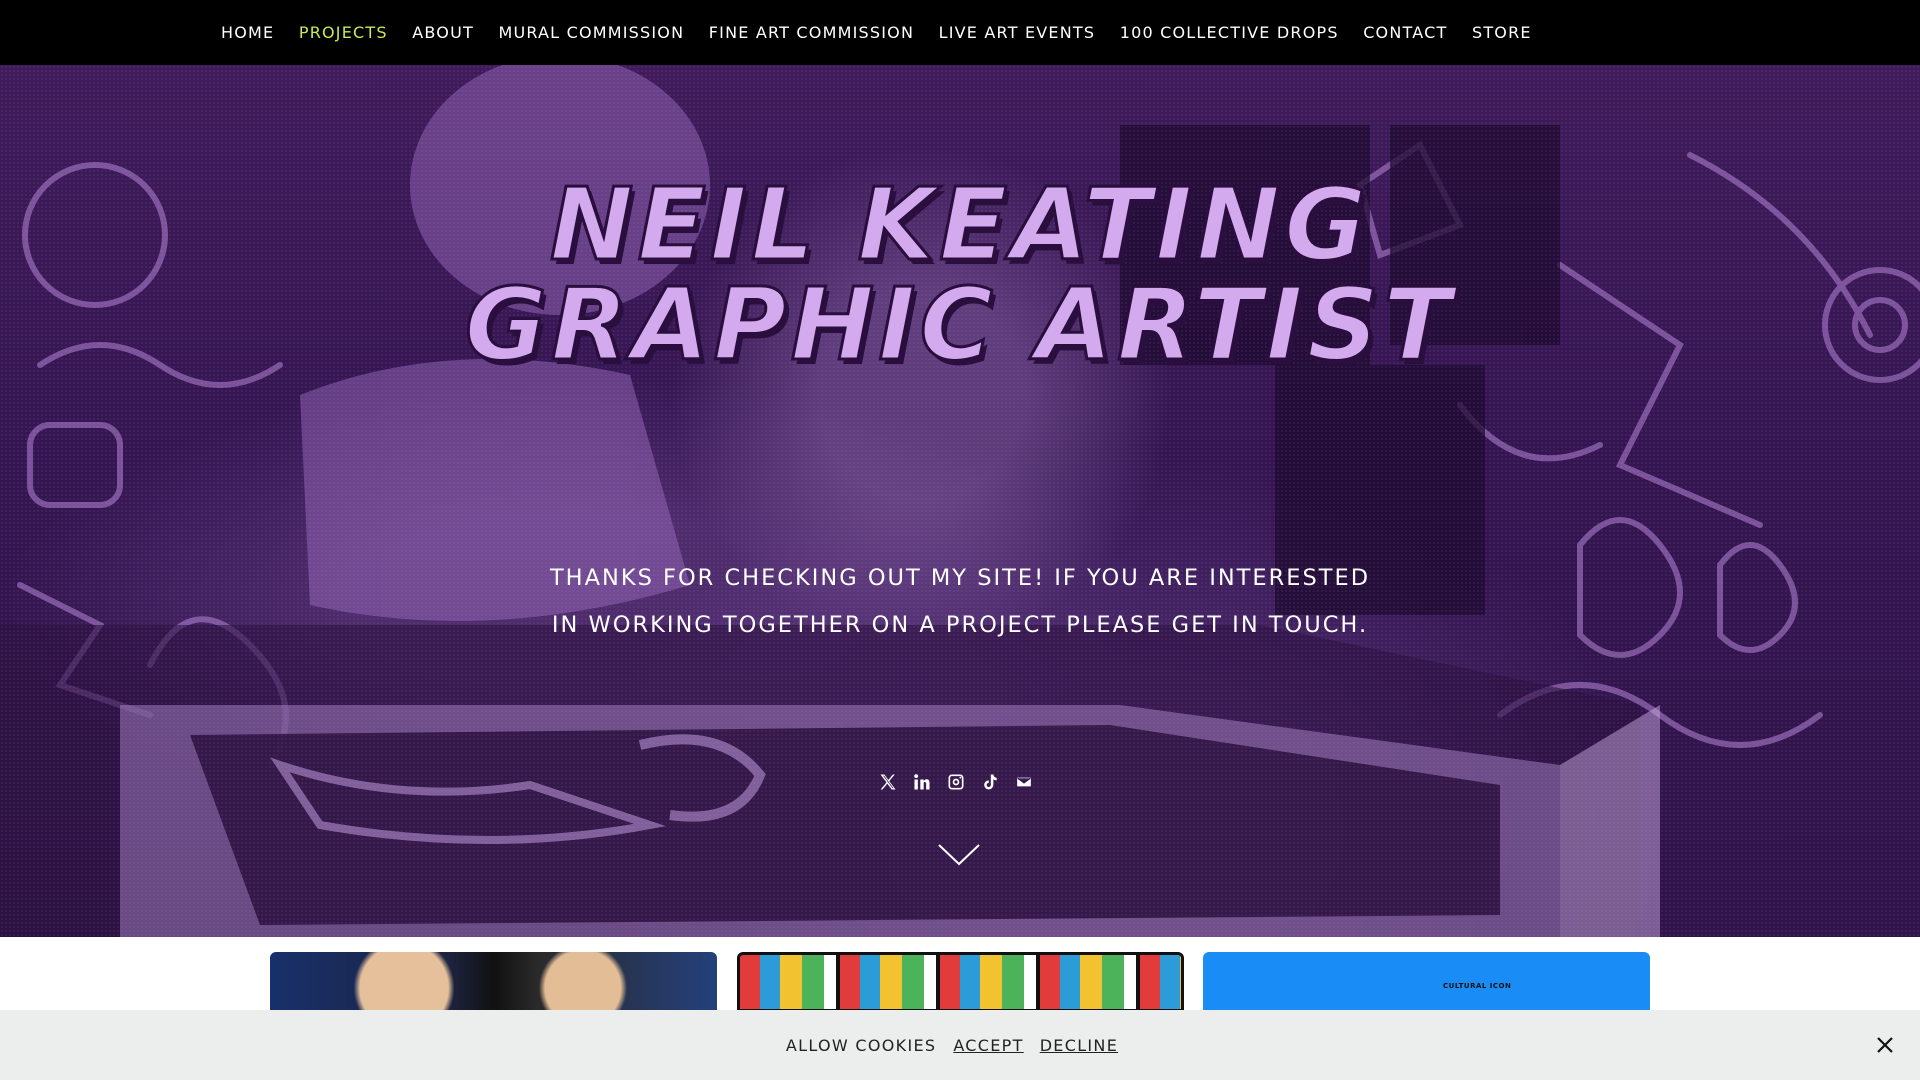  I want to click on cookie-accept-button: ACCEPT, so click(988, 1045).